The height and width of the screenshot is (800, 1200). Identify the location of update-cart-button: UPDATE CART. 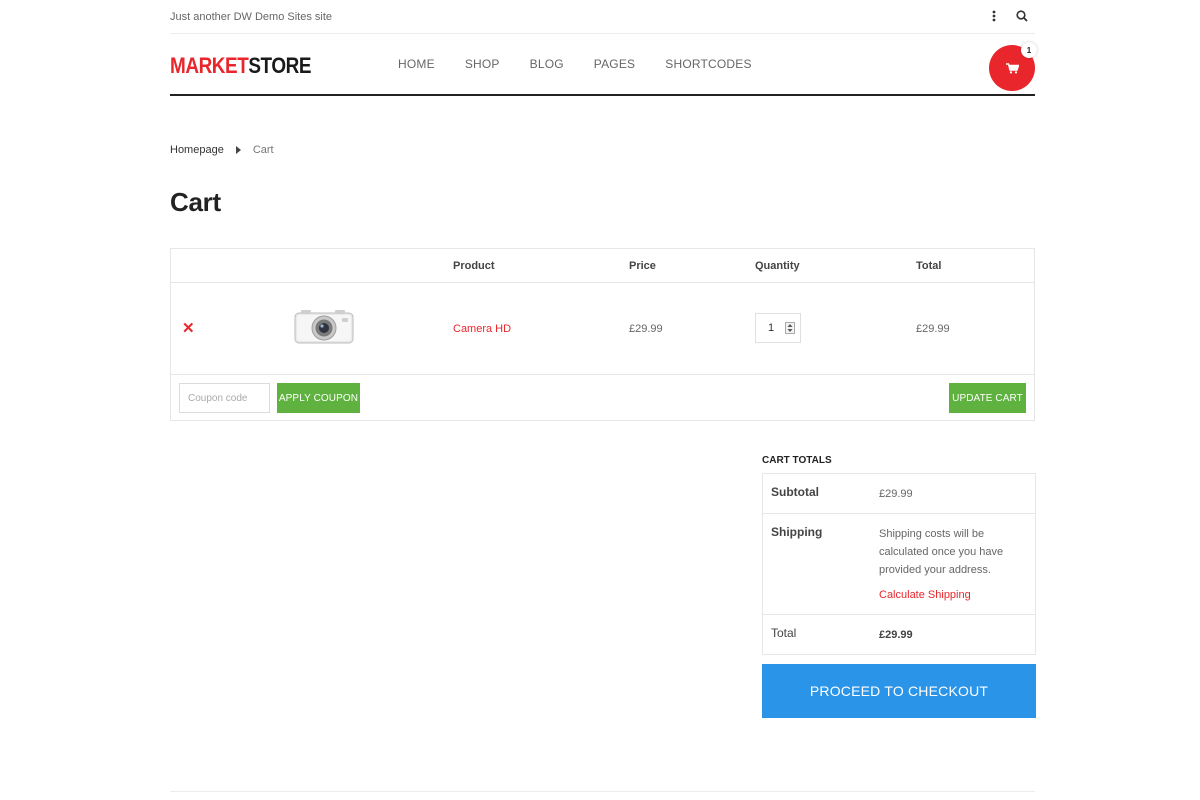
(987, 398).